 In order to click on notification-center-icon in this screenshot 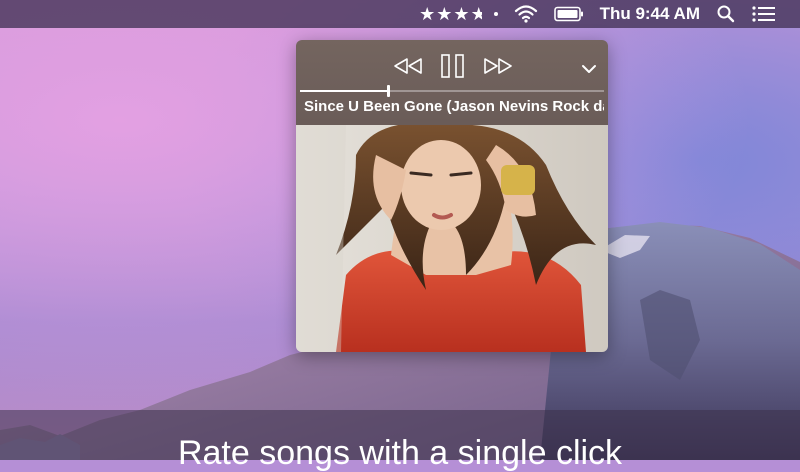, I will do `click(764, 14)`.